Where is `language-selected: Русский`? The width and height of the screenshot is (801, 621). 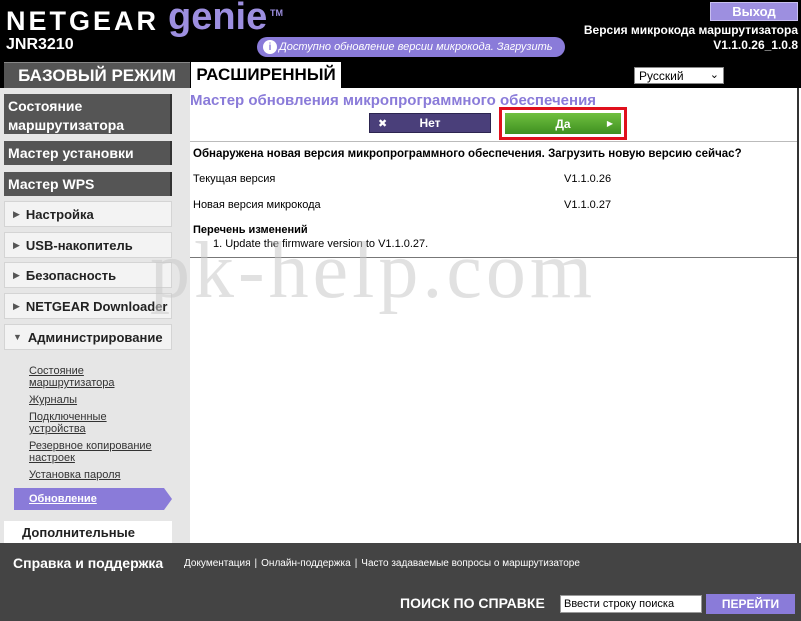
language-selected: Русский is located at coordinates (661, 75).